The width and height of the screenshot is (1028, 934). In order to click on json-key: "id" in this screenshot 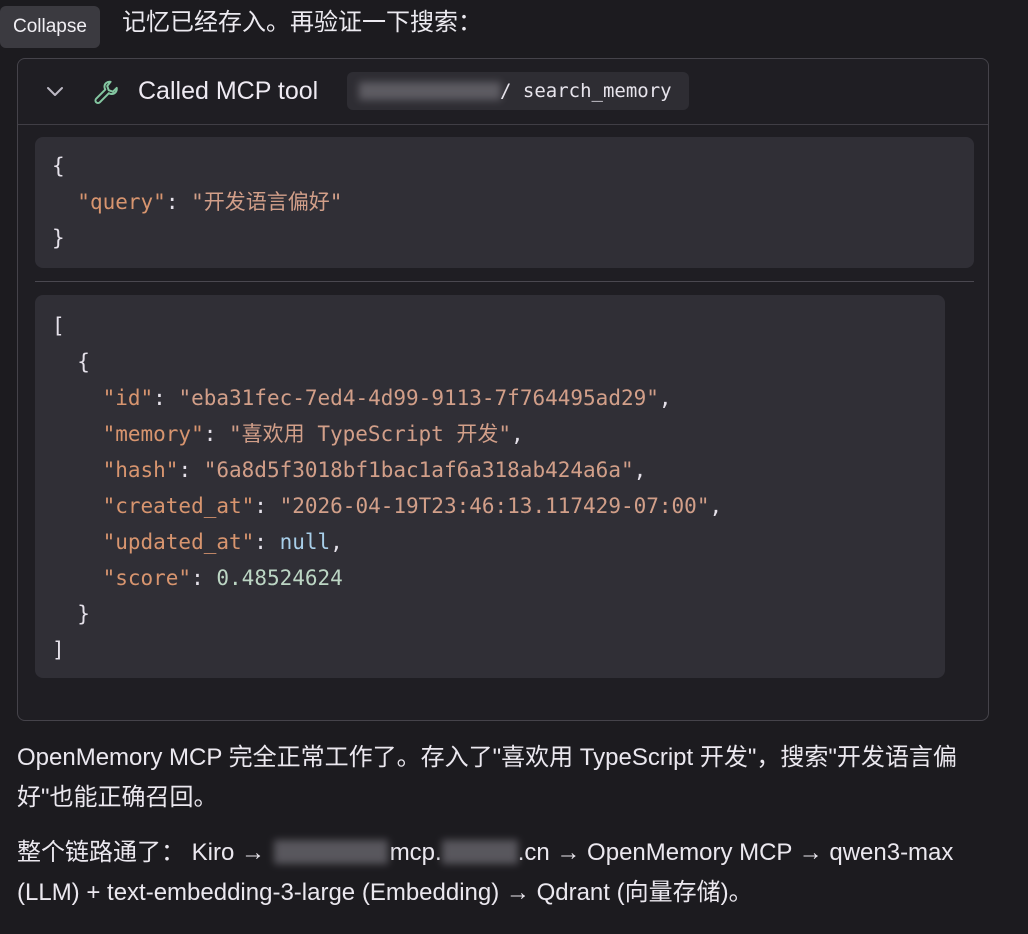, I will do `click(128, 398)`.